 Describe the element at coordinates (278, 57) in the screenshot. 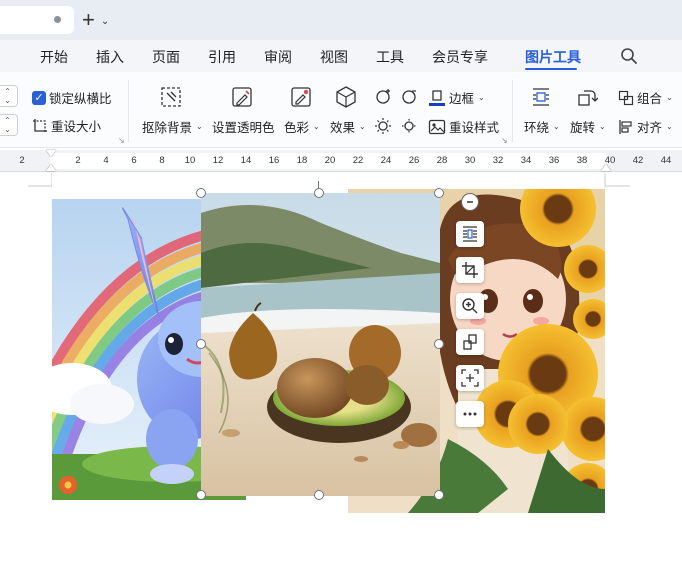

I see `menu-review: 审阅` at that location.